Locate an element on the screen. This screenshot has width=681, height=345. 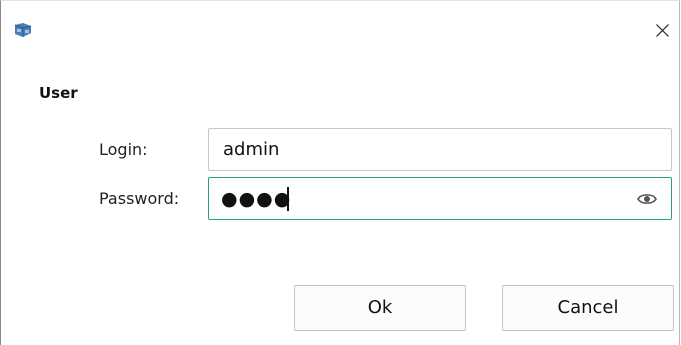
password-label: Password: is located at coordinates (139, 198).